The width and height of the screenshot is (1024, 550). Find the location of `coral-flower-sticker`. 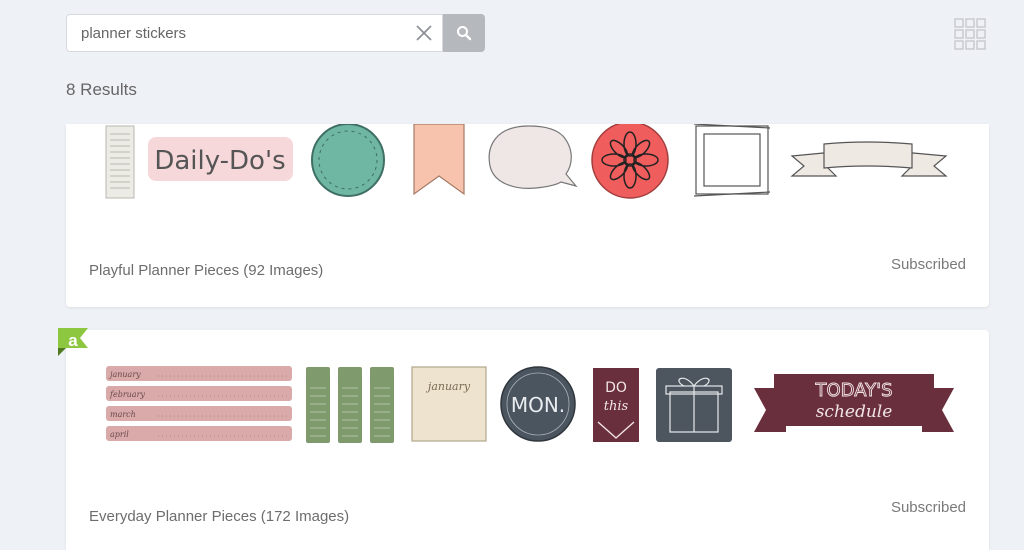

coral-flower-sticker is located at coordinates (630, 161).